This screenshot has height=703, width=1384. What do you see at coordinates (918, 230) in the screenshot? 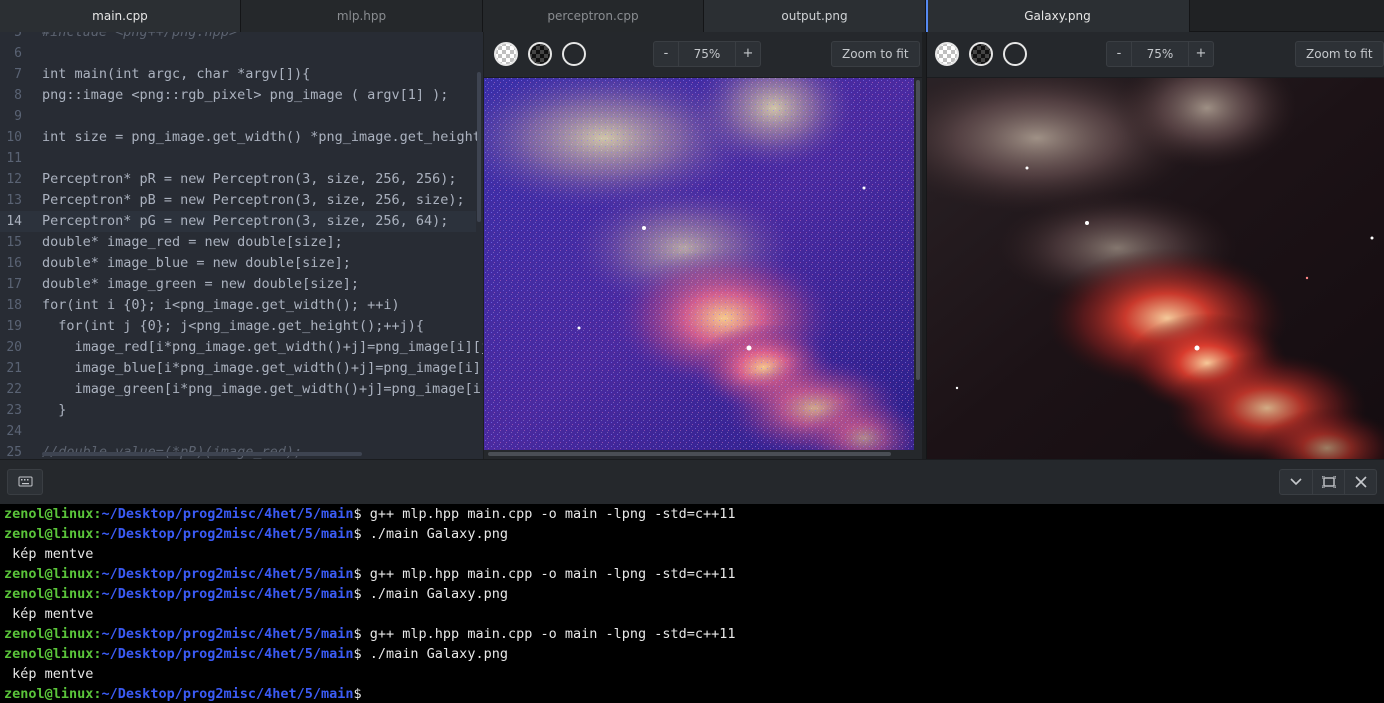
I see `viewer-vertical-scrollbar` at bounding box center [918, 230].